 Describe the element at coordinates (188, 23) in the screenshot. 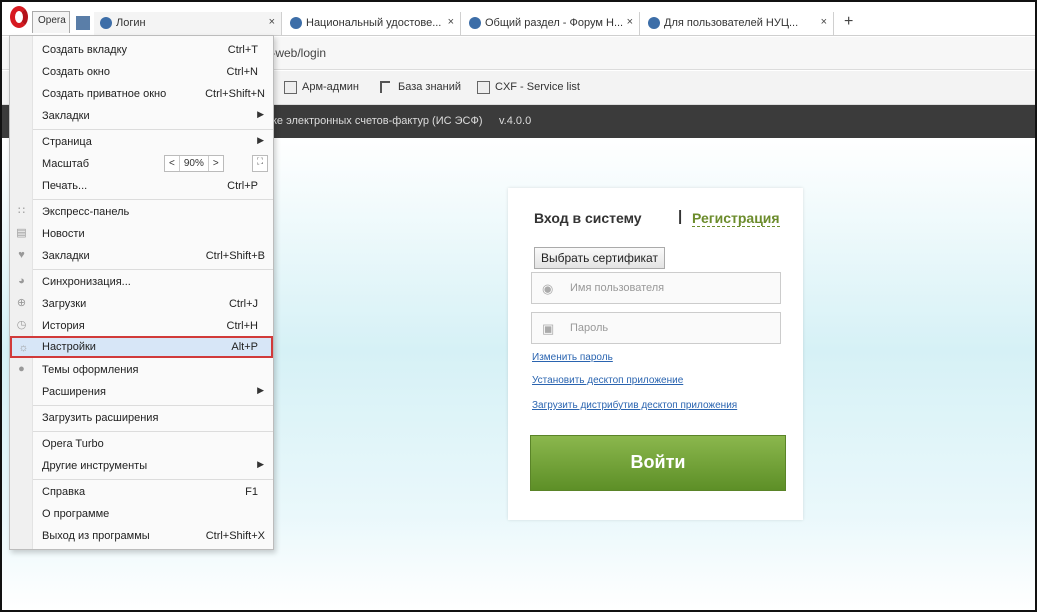

I see `tab-login: Логин ×` at that location.